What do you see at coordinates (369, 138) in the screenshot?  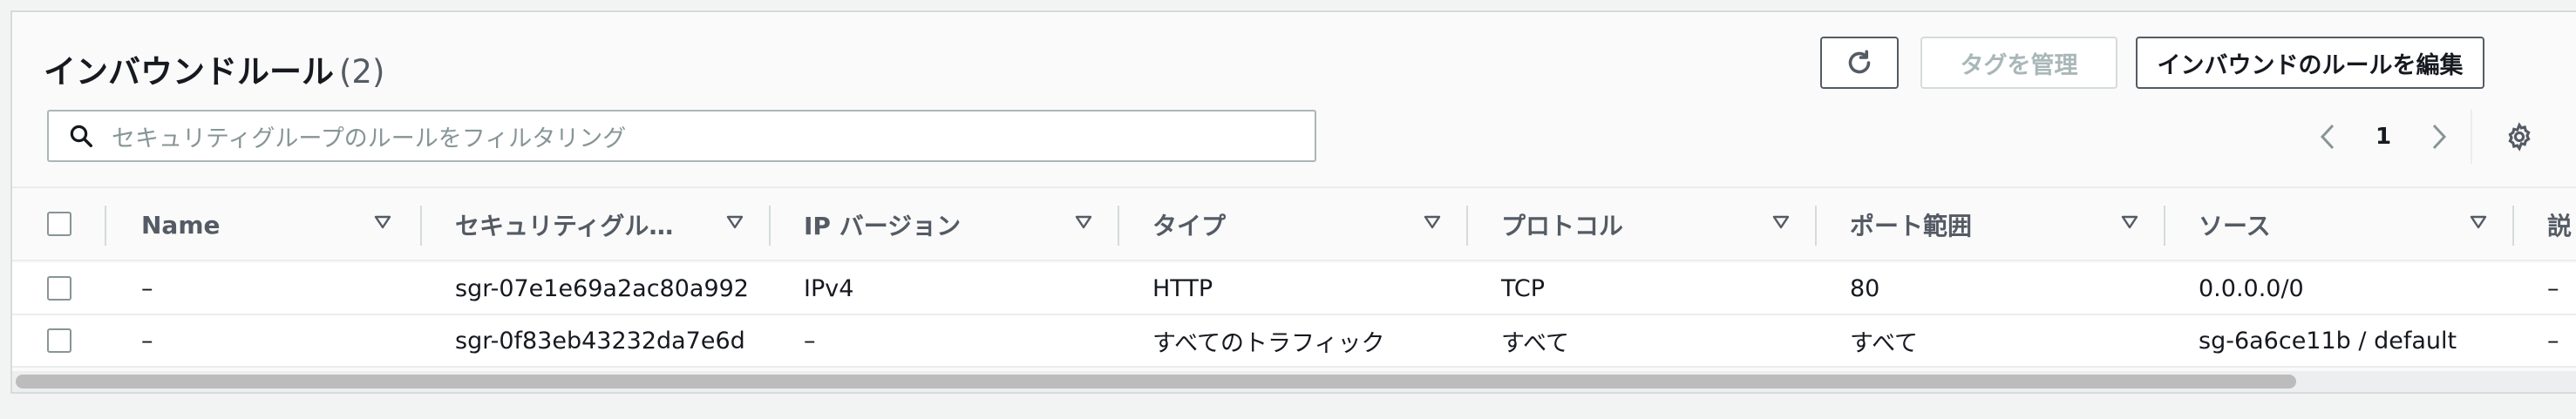 I see `search-placeholder: セキュリティグループのルールをフィルタリング` at bounding box center [369, 138].